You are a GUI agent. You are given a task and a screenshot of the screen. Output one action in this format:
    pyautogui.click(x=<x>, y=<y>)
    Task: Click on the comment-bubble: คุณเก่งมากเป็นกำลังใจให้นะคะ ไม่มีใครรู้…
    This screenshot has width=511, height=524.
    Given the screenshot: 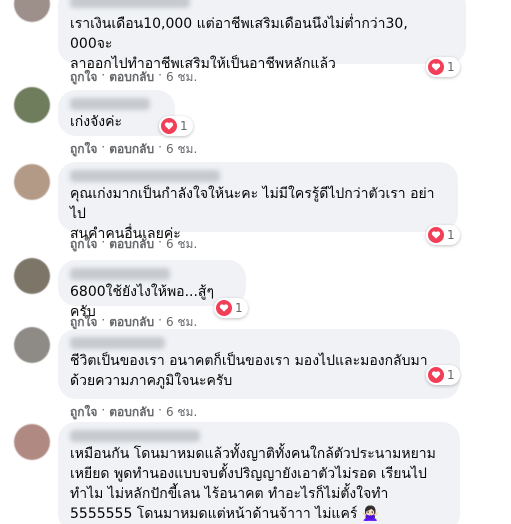 What is the action you would take?
    pyautogui.click(x=258, y=202)
    